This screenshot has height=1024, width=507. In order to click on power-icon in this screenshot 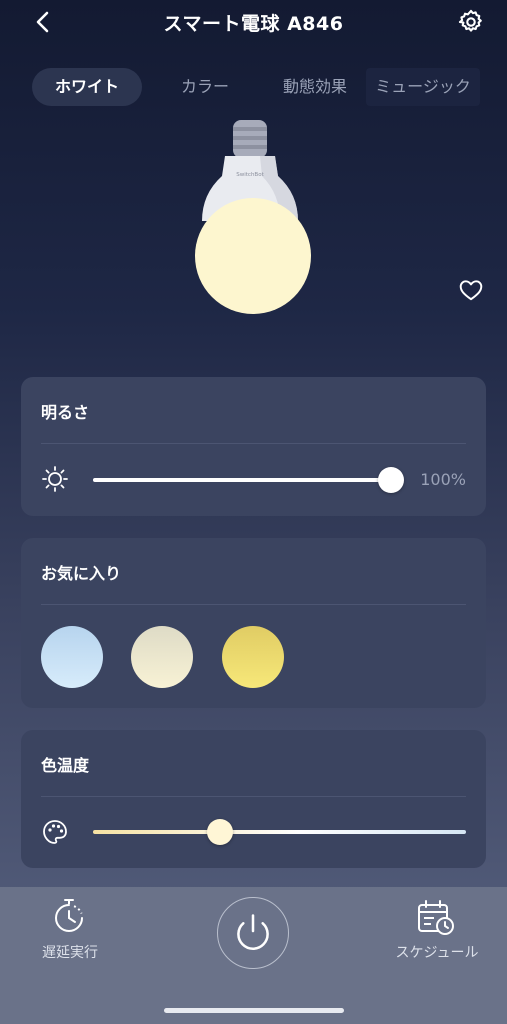, I will do `click(253, 932)`.